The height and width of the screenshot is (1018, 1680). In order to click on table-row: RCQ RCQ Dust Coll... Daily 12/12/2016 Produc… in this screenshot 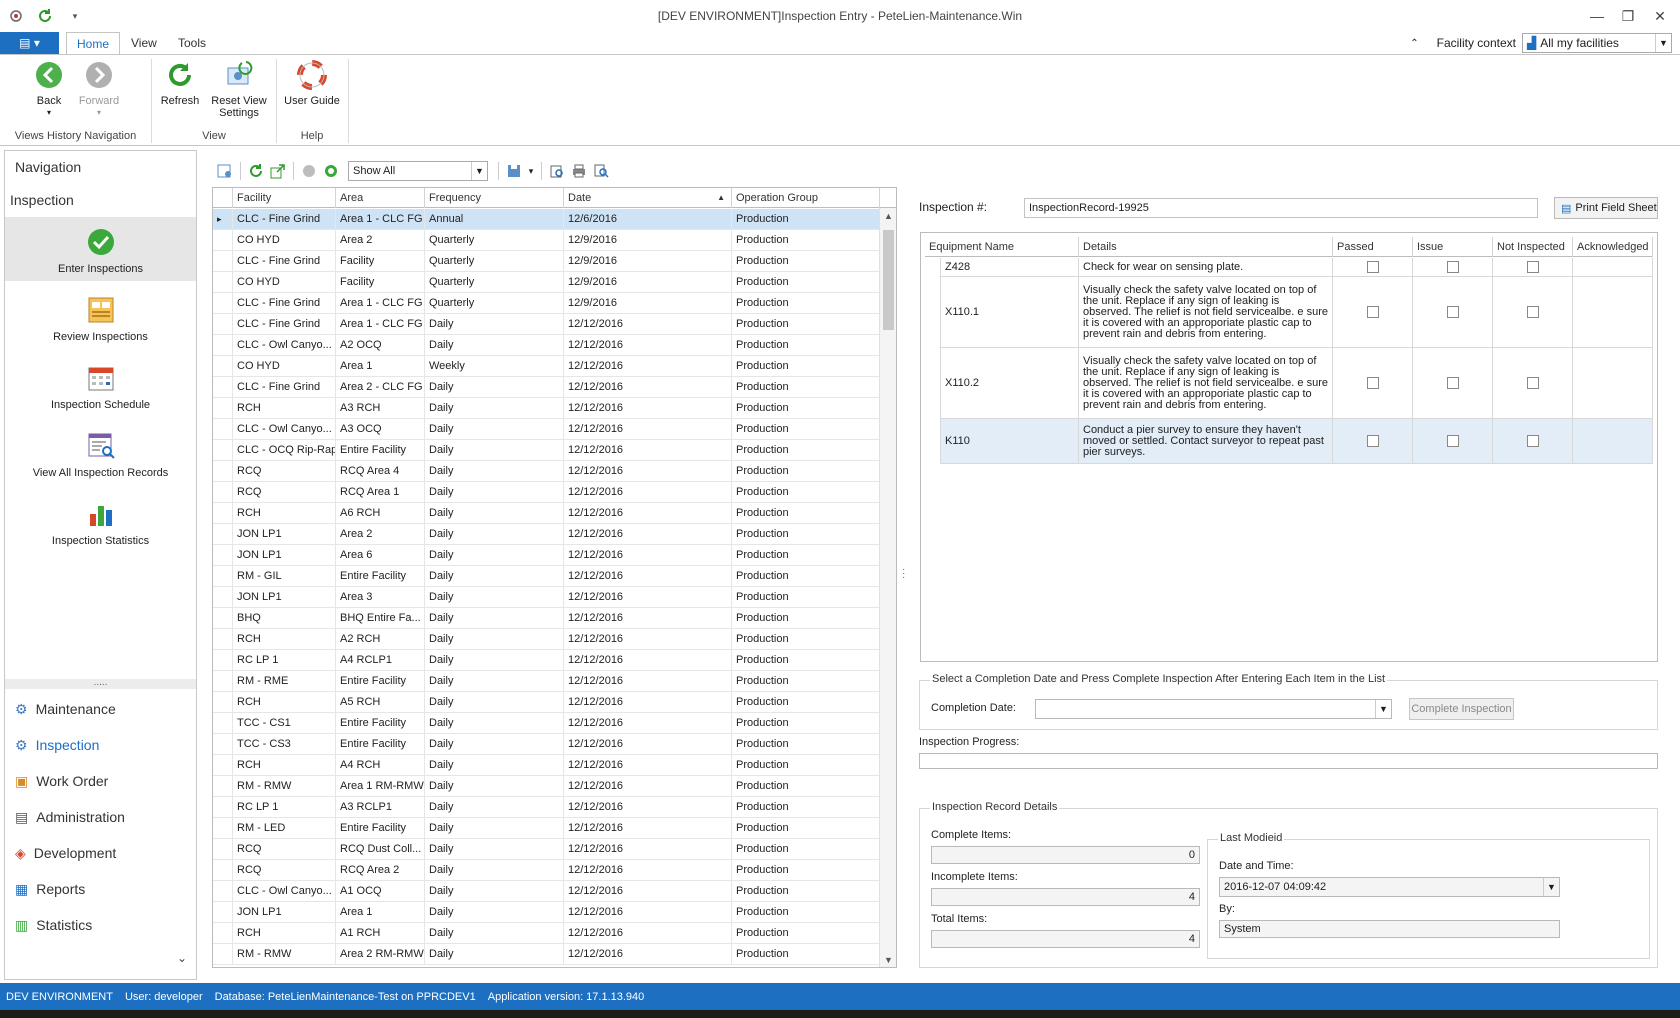, I will do `click(546, 849)`.